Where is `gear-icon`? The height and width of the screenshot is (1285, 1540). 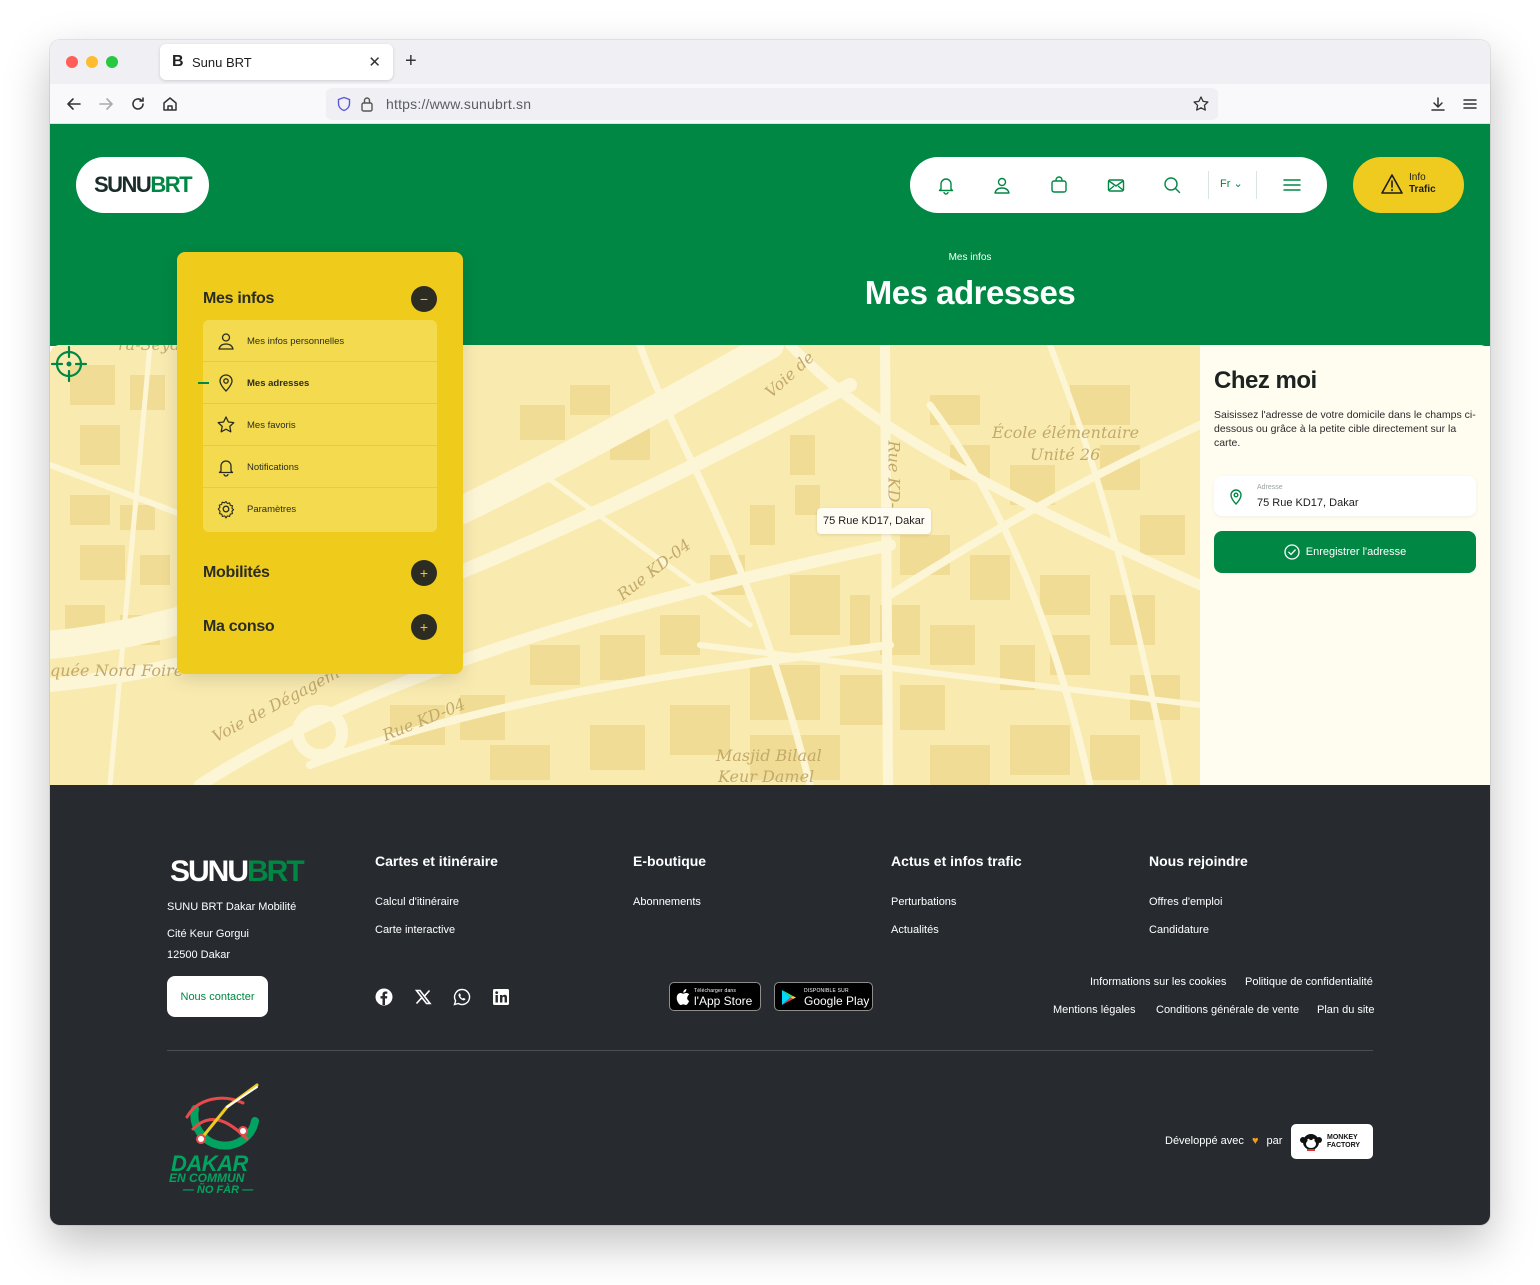
gear-icon is located at coordinates (226, 509).